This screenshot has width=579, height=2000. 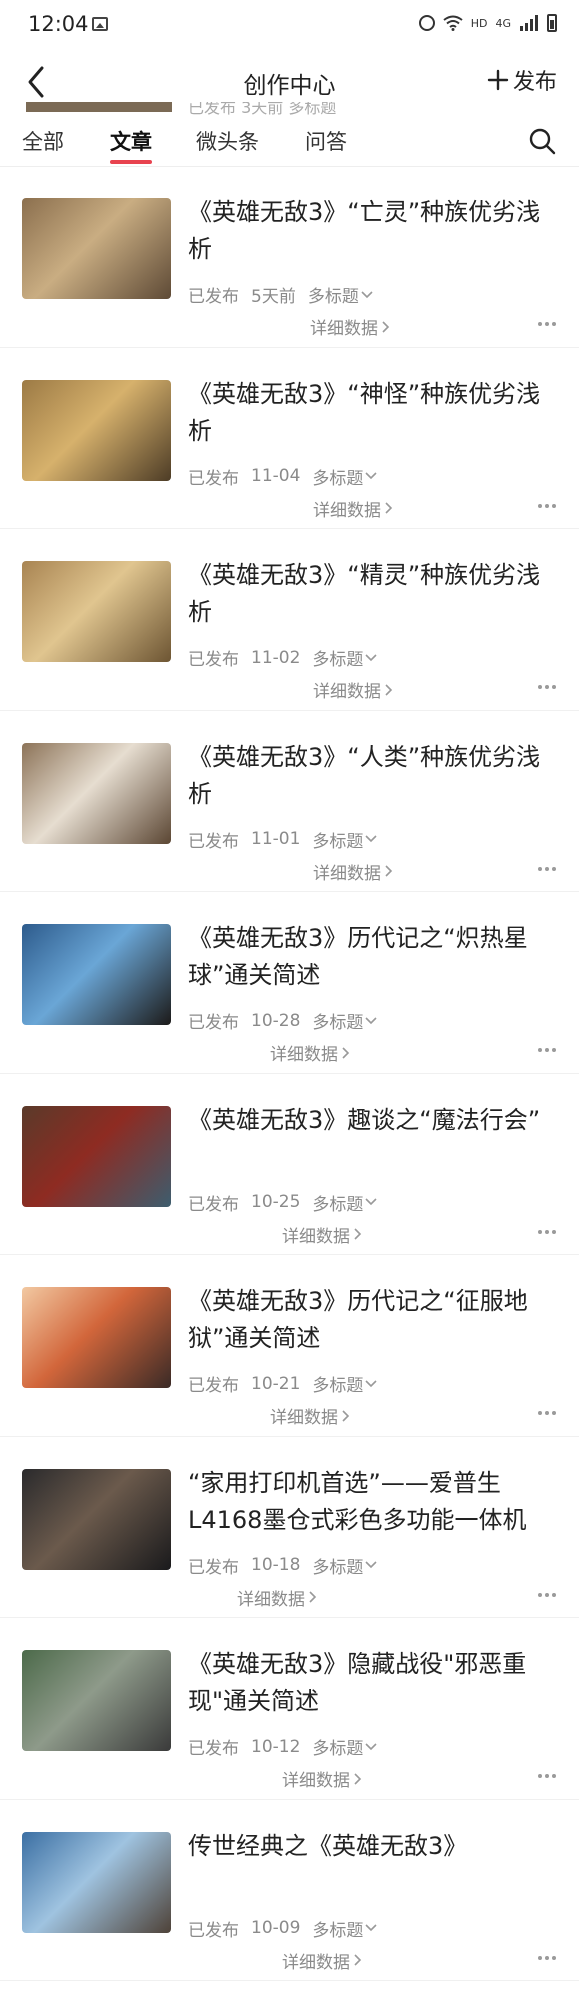 What do you see at coordinates (372, 776) in the screenshot?
I see `article-title: 《英雄无敌3》“人类”种族优劣浅析` at bounding box center [372, 776].